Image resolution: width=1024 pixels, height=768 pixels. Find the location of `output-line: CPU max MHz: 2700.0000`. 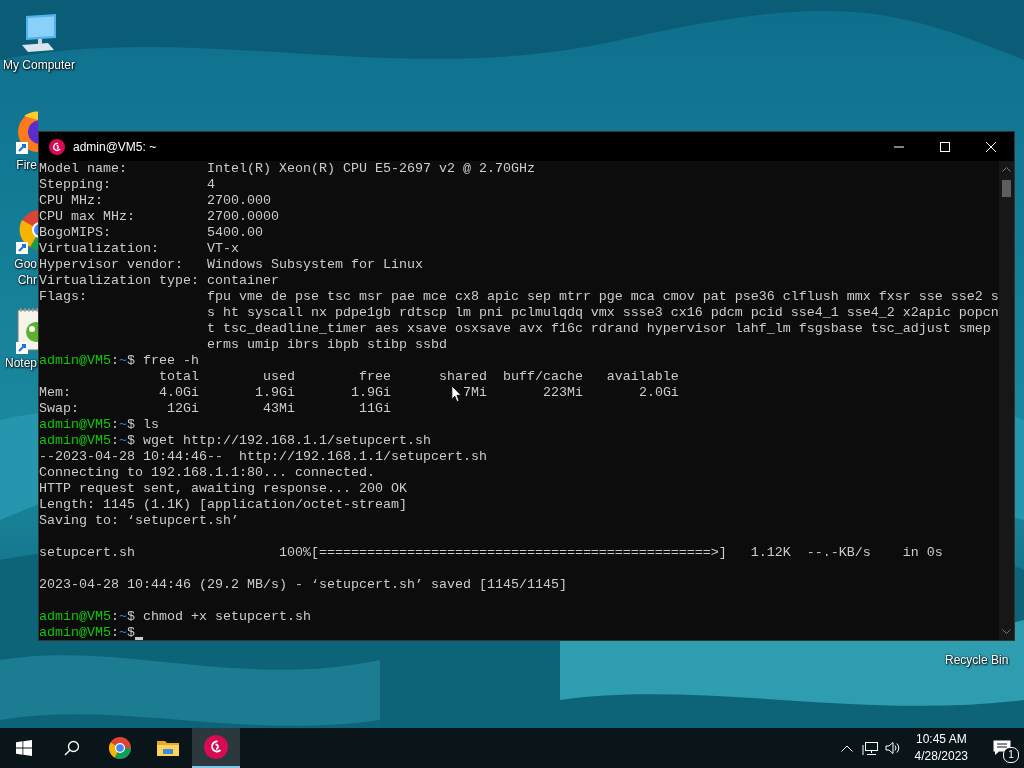

output-line: CPU max MHz: 2700.0000 is located at coordinates (159, 217).